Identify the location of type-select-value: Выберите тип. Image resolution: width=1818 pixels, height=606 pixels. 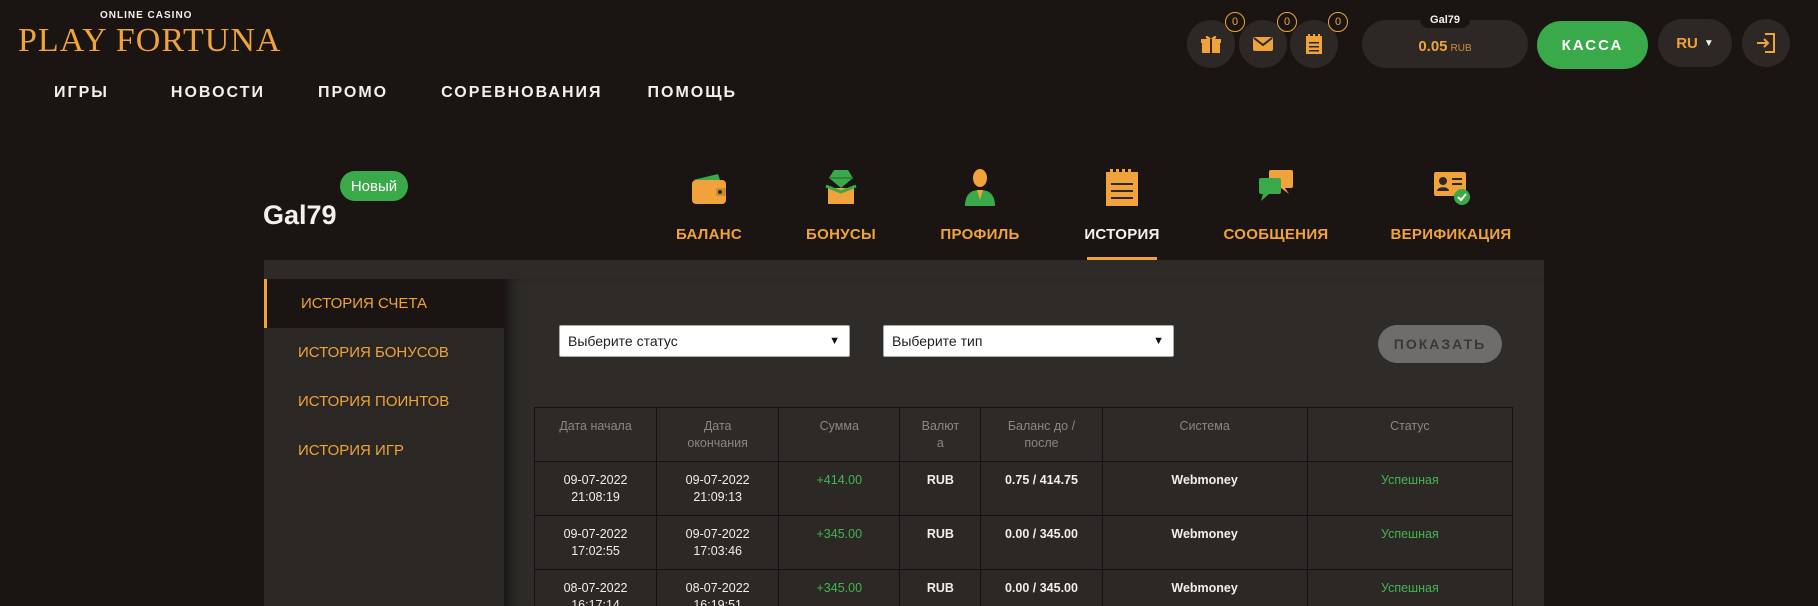
(937, 341).